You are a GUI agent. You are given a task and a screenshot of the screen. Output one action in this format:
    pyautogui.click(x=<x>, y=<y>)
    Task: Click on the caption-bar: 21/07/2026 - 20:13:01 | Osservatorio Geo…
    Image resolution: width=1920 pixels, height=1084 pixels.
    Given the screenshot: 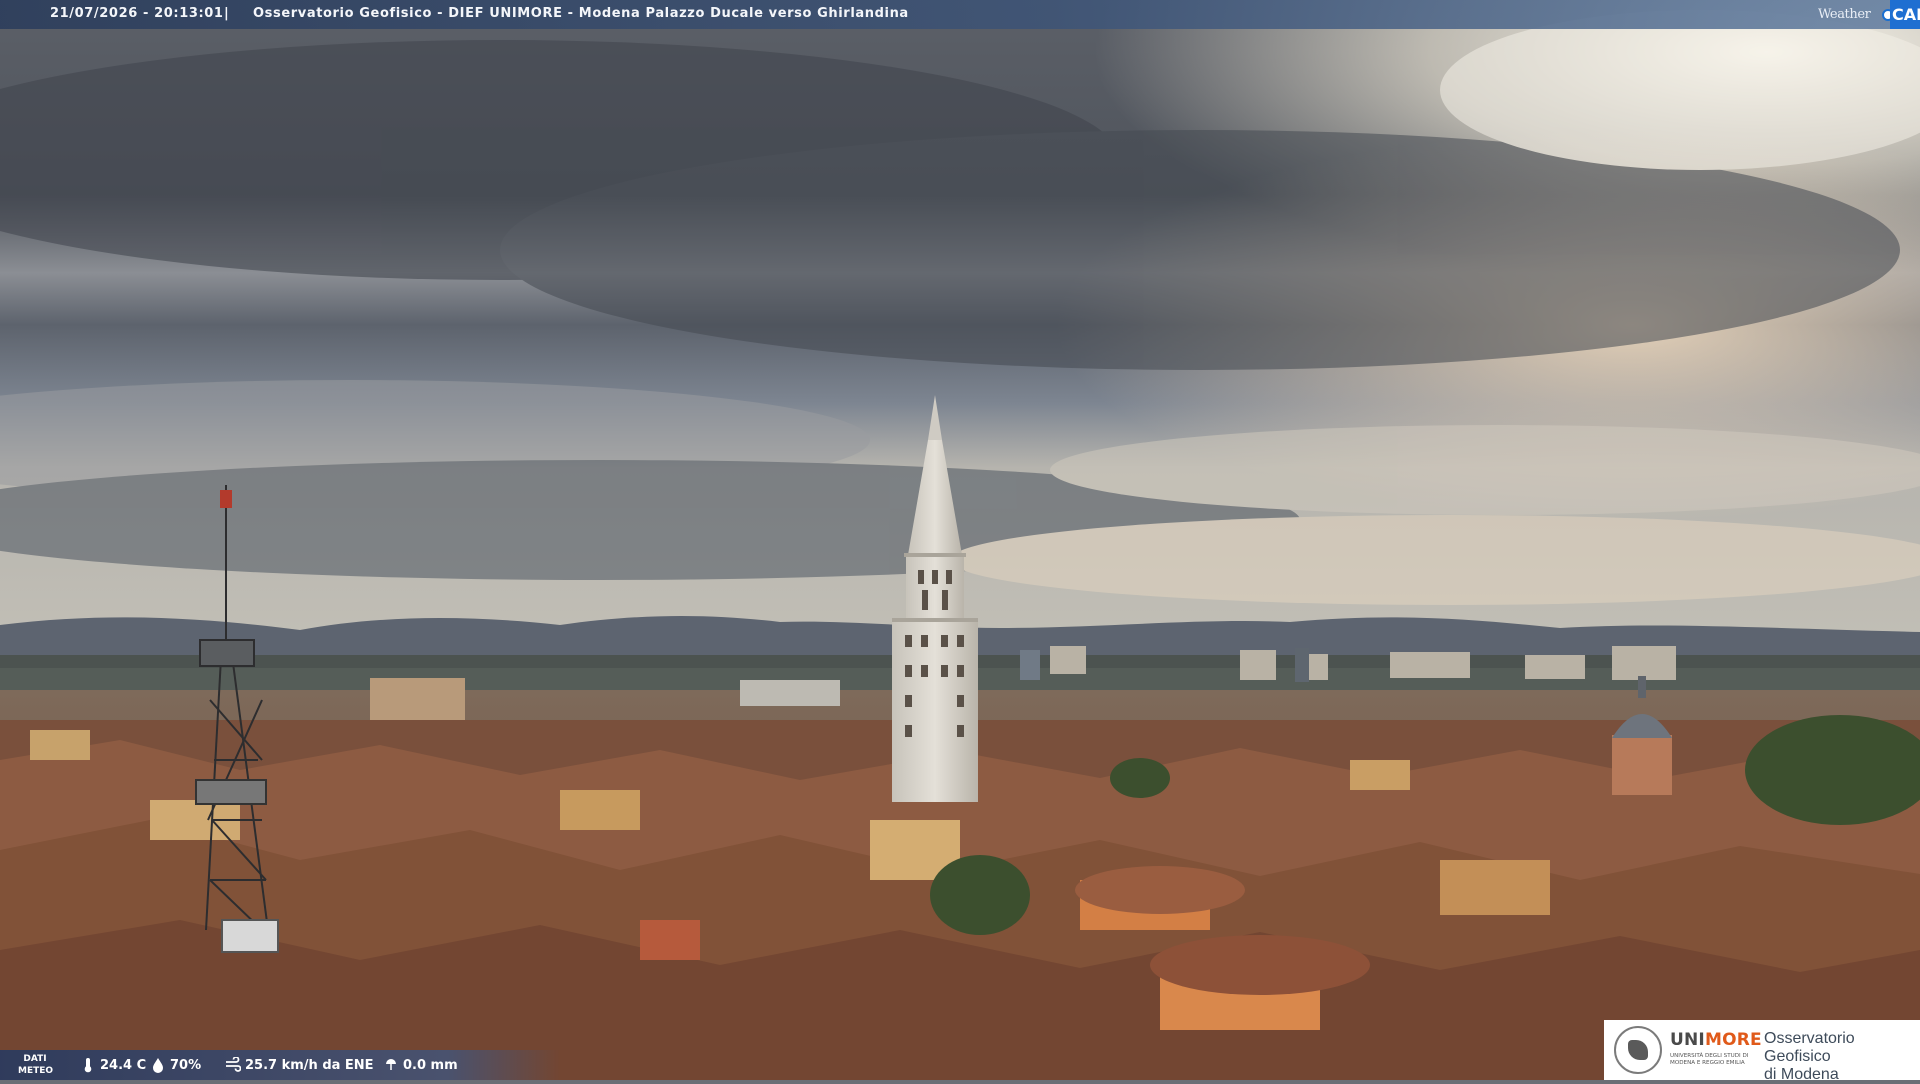 What is the action you would take?
    pyautogui.click(x=960, y=14)
    